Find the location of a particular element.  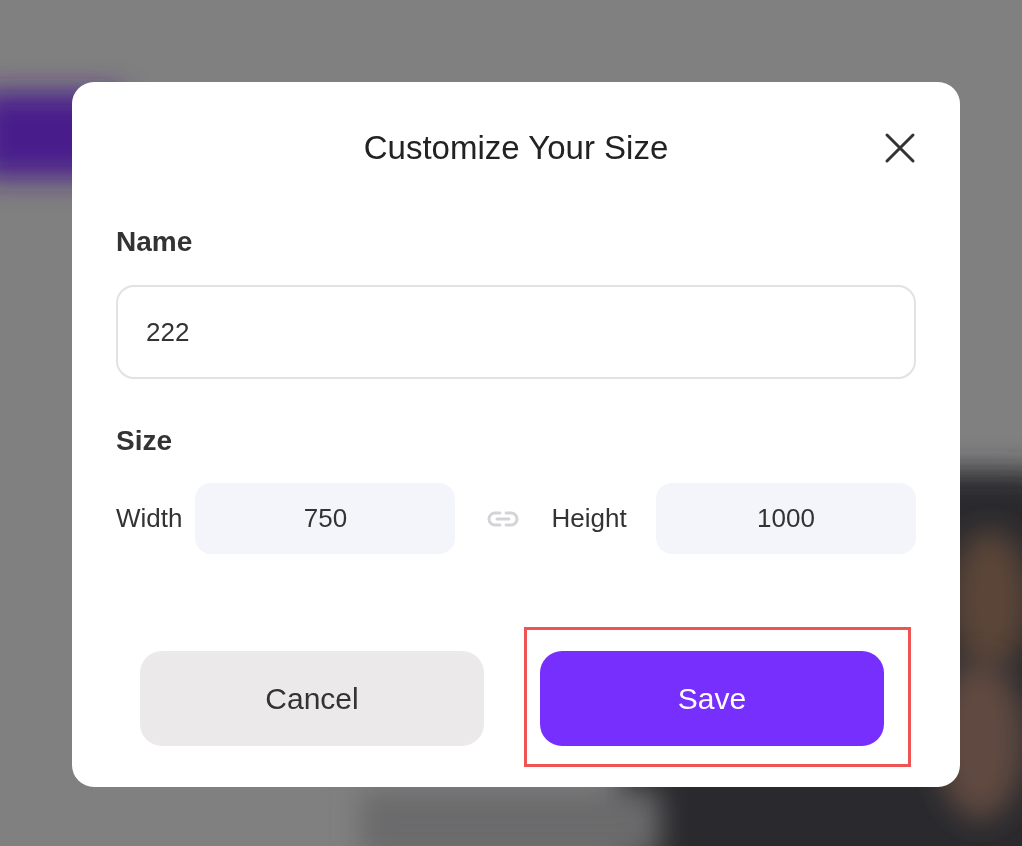

height-label: Height is located at coordinates (589, 518).